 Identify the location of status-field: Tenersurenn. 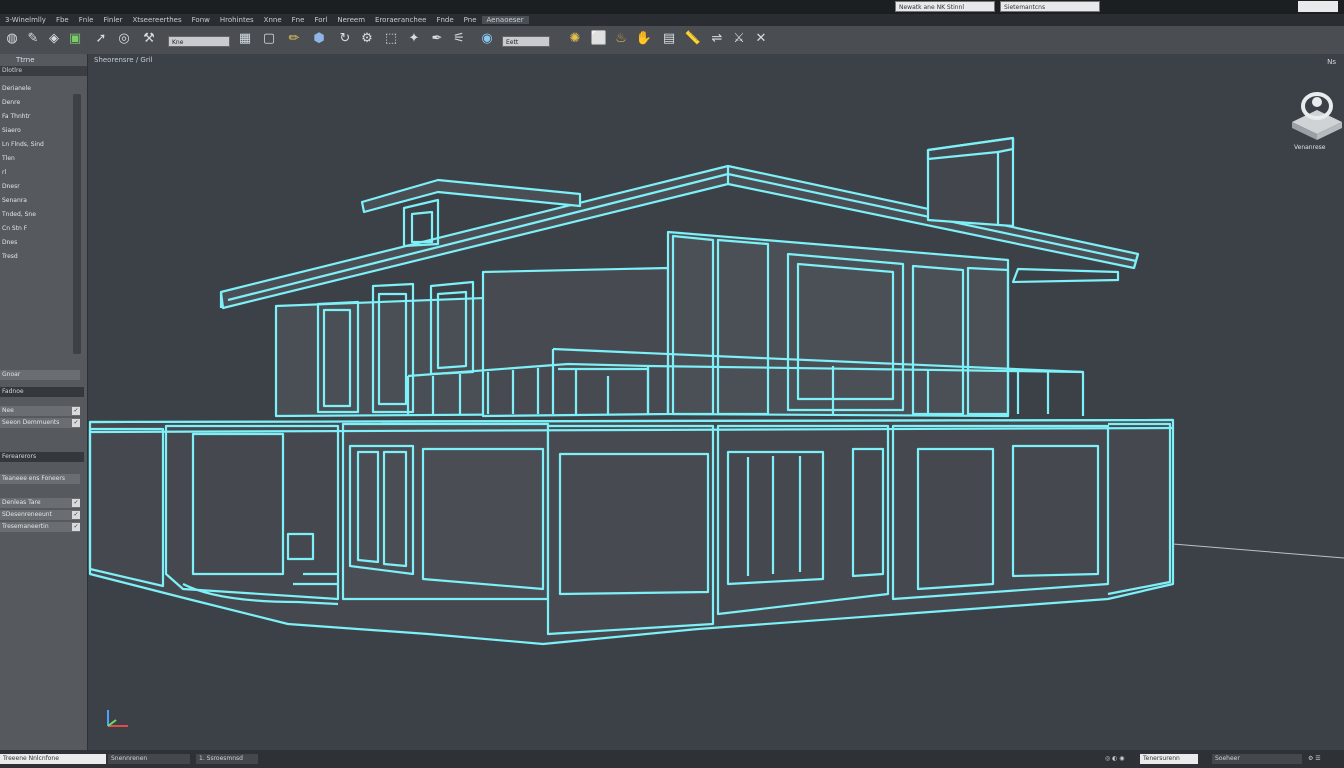
(1169, 759).